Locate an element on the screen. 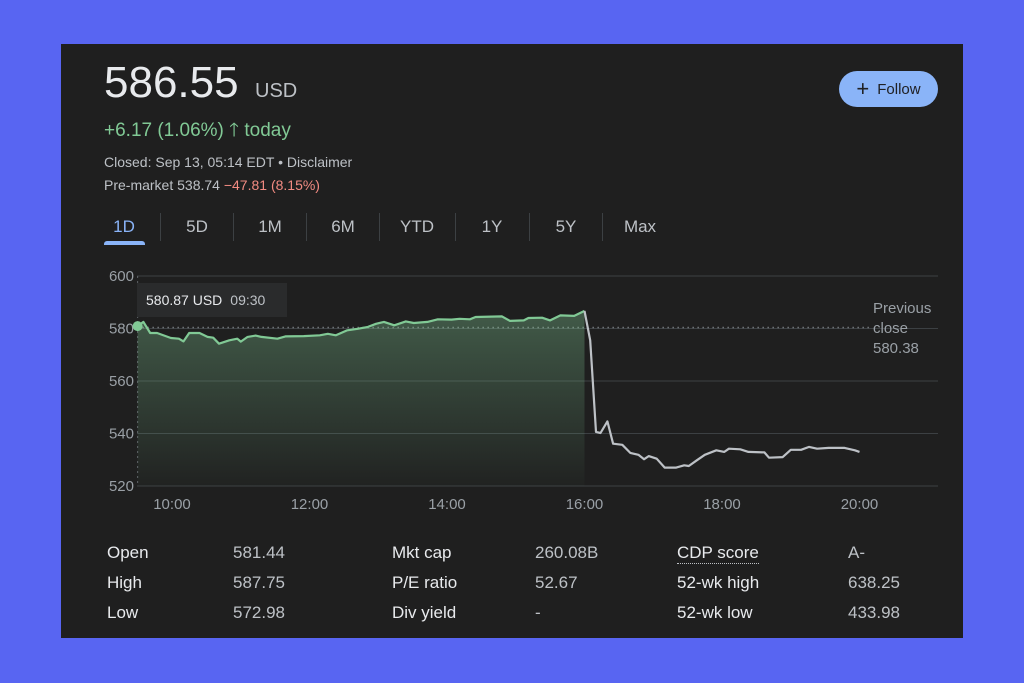  stat-value-52wk-high: 638.25 is located at coordinates (874, 582).